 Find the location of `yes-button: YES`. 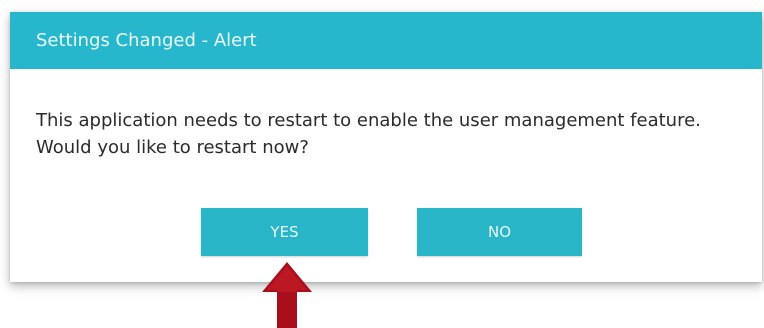

yes-button: YES is located at coordinates (284, 232).